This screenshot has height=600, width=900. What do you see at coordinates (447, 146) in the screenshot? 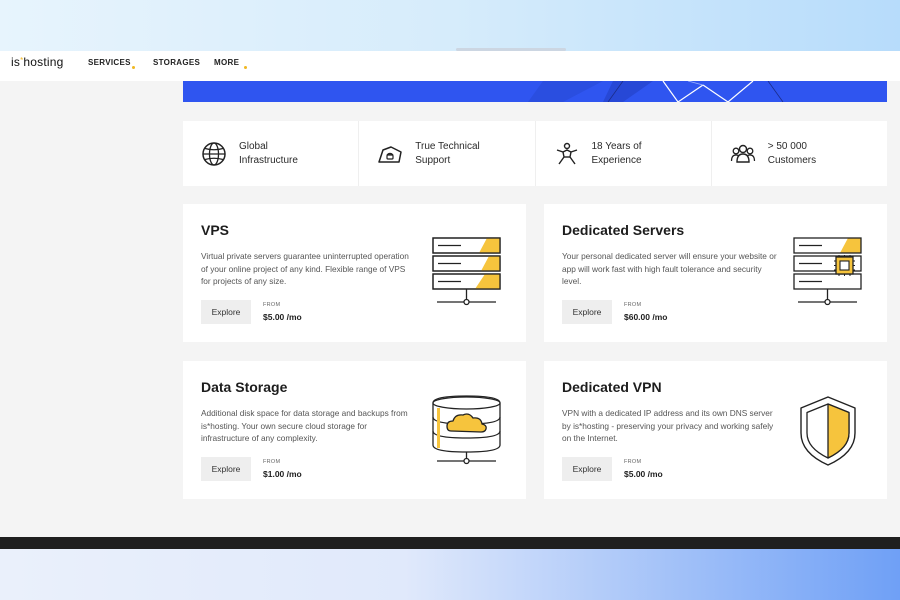
I see `feature-line1: True Technical` at bounding box center [447, 146].